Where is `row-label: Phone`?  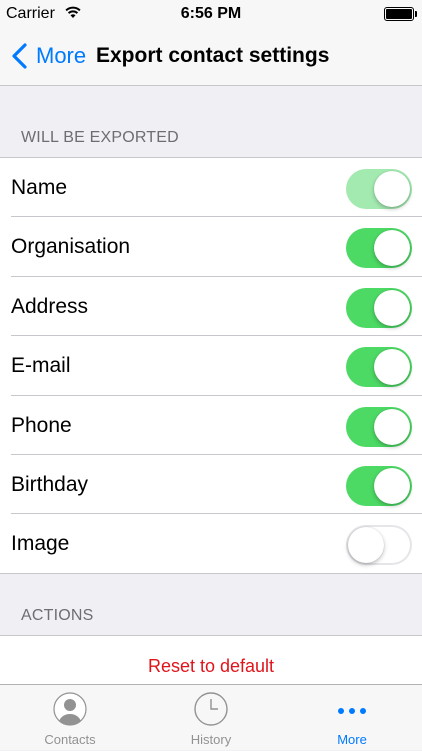
row-label: Phone is located at coordinates (41, 425).